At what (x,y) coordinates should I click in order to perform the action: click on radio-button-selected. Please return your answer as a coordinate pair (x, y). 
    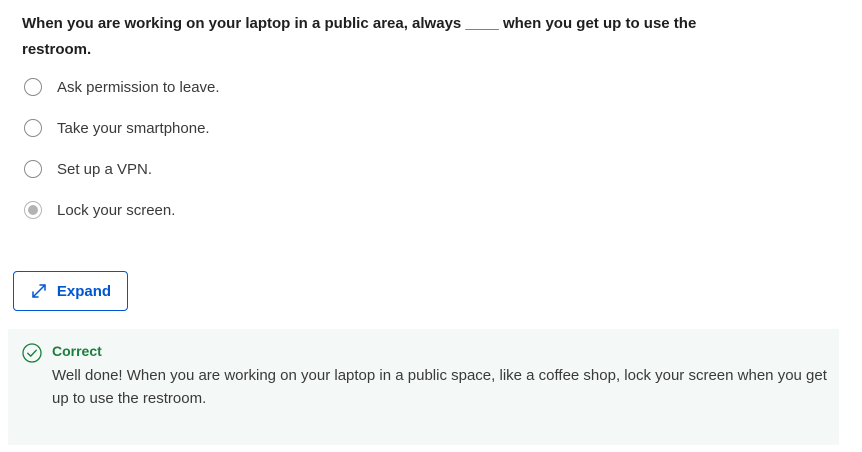
    Looking at the image, I should click on (33, 210).